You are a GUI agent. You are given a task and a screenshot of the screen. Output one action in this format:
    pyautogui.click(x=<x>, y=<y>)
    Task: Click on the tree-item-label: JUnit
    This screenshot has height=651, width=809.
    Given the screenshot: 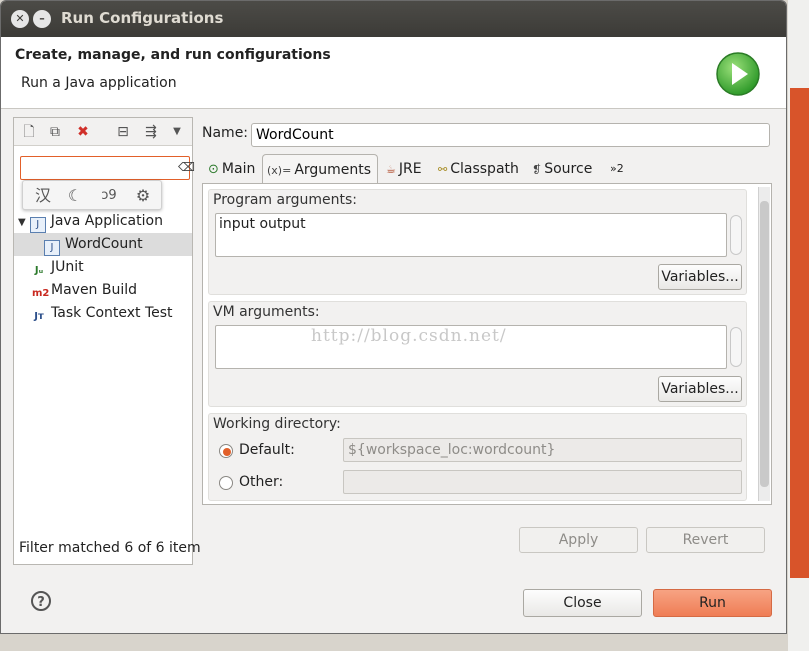 What is the action you would take?
    pyautogui.click(x=67, y=267)
    